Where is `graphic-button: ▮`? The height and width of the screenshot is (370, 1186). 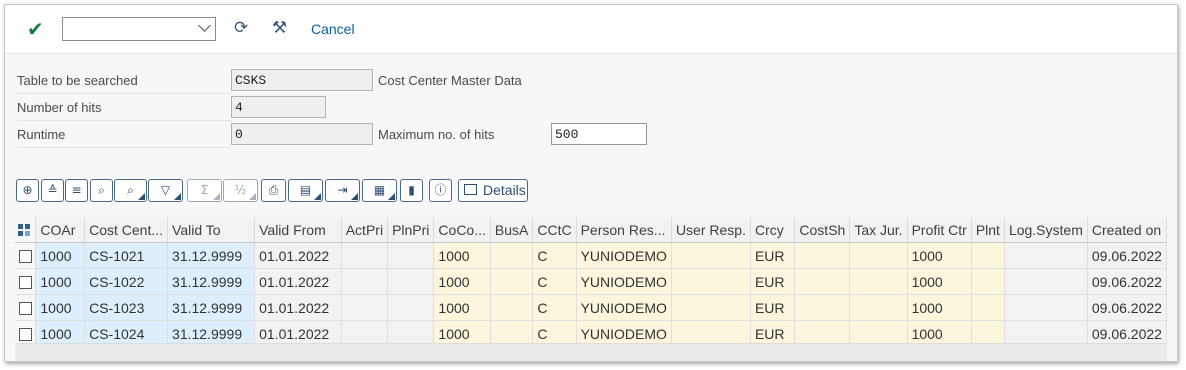
graphic-button: ▮ is located at coordinates (411, 190).